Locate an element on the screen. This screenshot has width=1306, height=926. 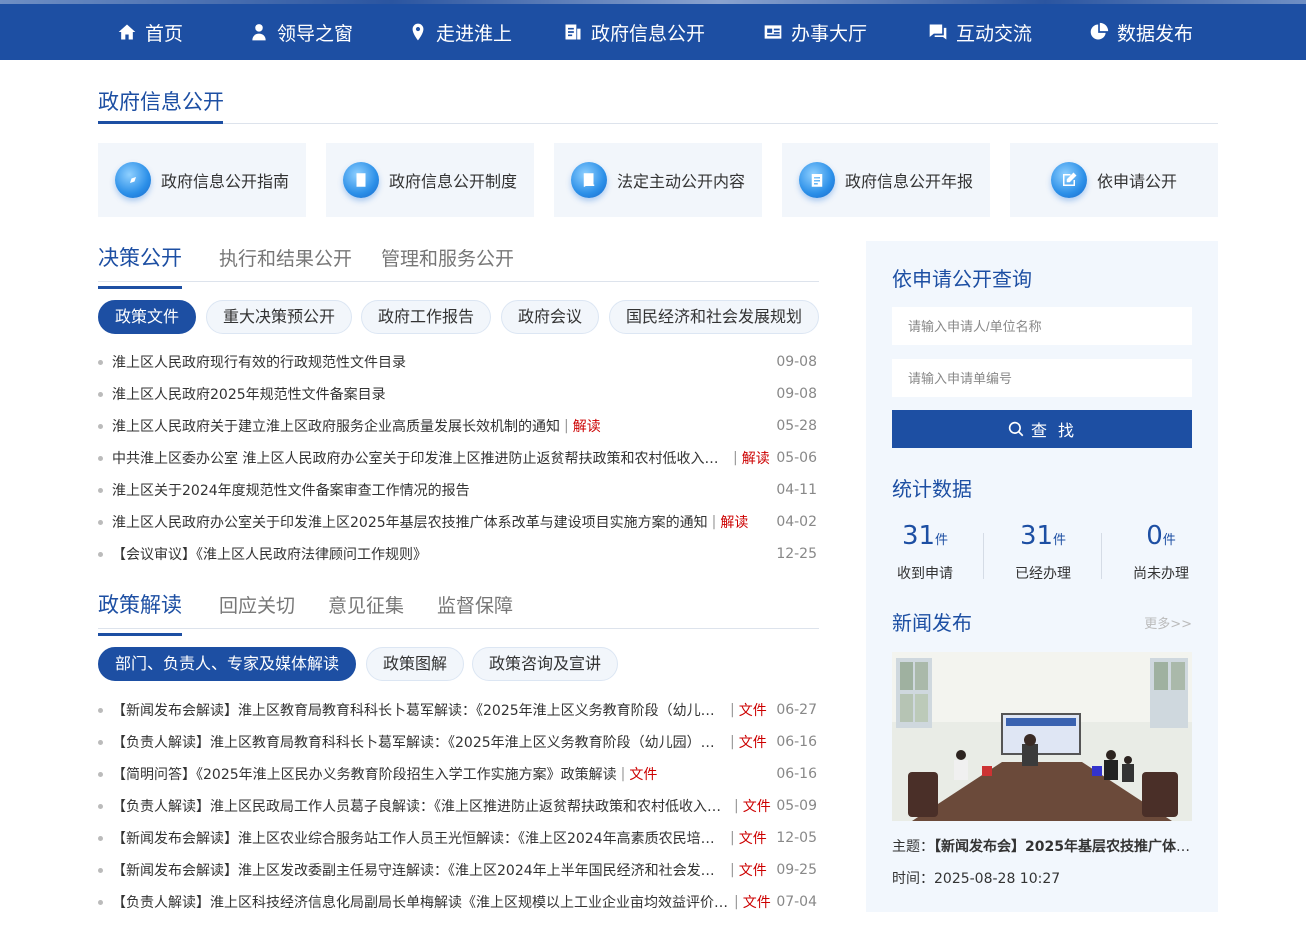
list-item-title: 淮上区人民政府2025年规范性文件备案目录 is located at coordinates (249, 394).